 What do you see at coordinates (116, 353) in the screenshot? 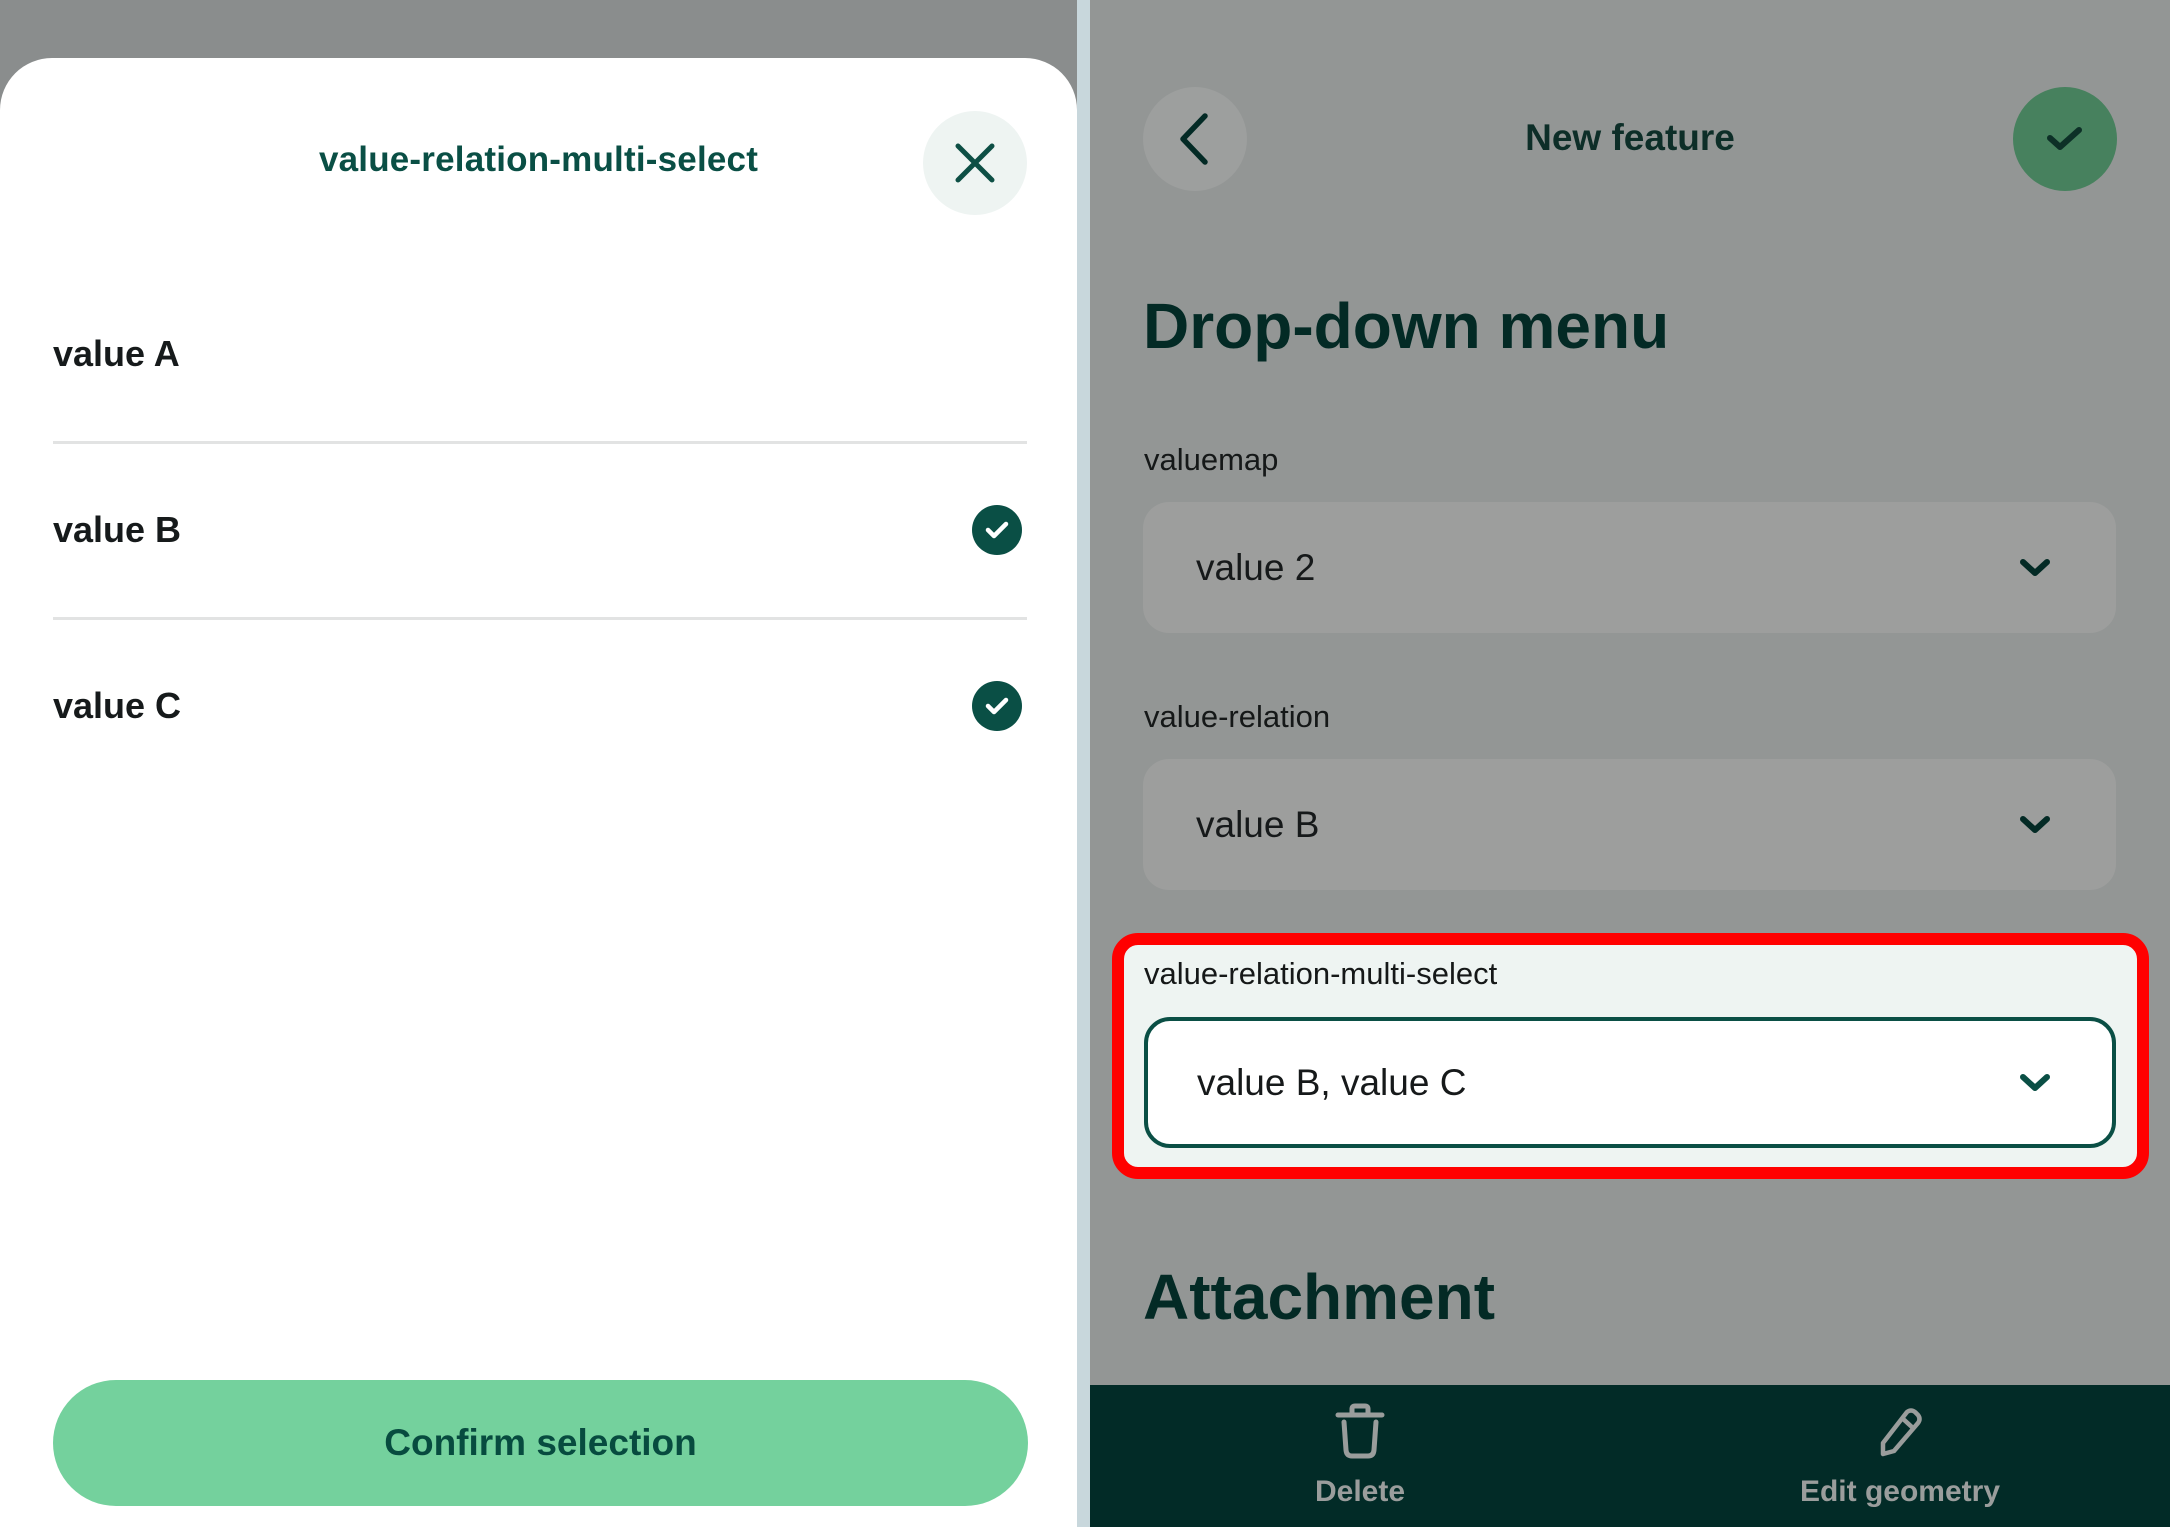
I see `option-label: value A` at bounding box center [116, 353].